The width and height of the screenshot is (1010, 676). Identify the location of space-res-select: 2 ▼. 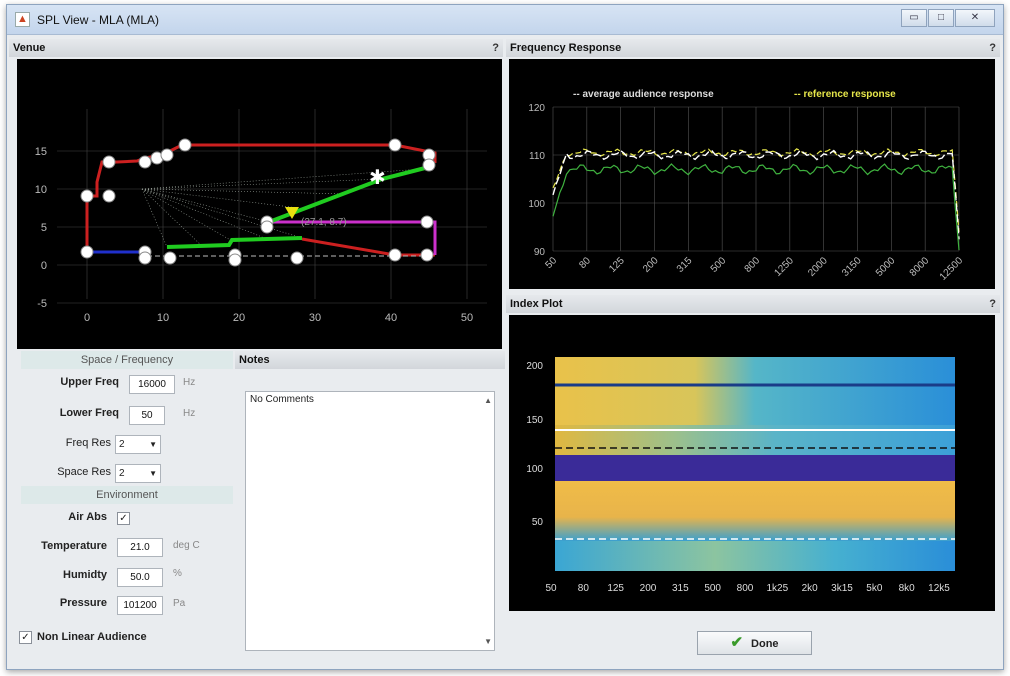
(138, 473).